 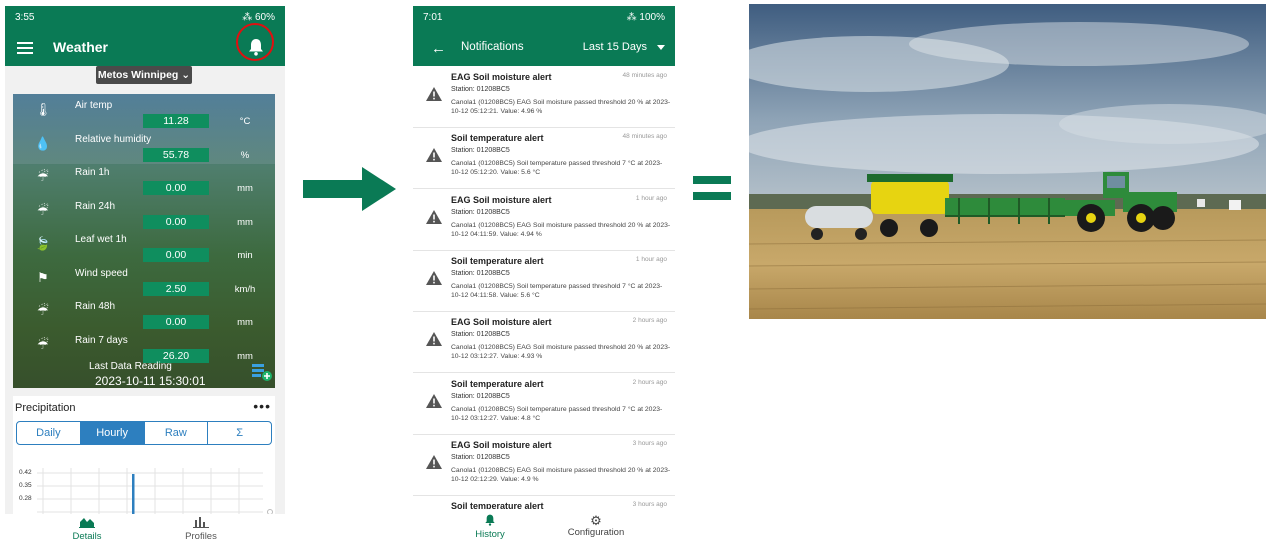 I want to click on sensor-unit: °C, so click(x=245, y=121).